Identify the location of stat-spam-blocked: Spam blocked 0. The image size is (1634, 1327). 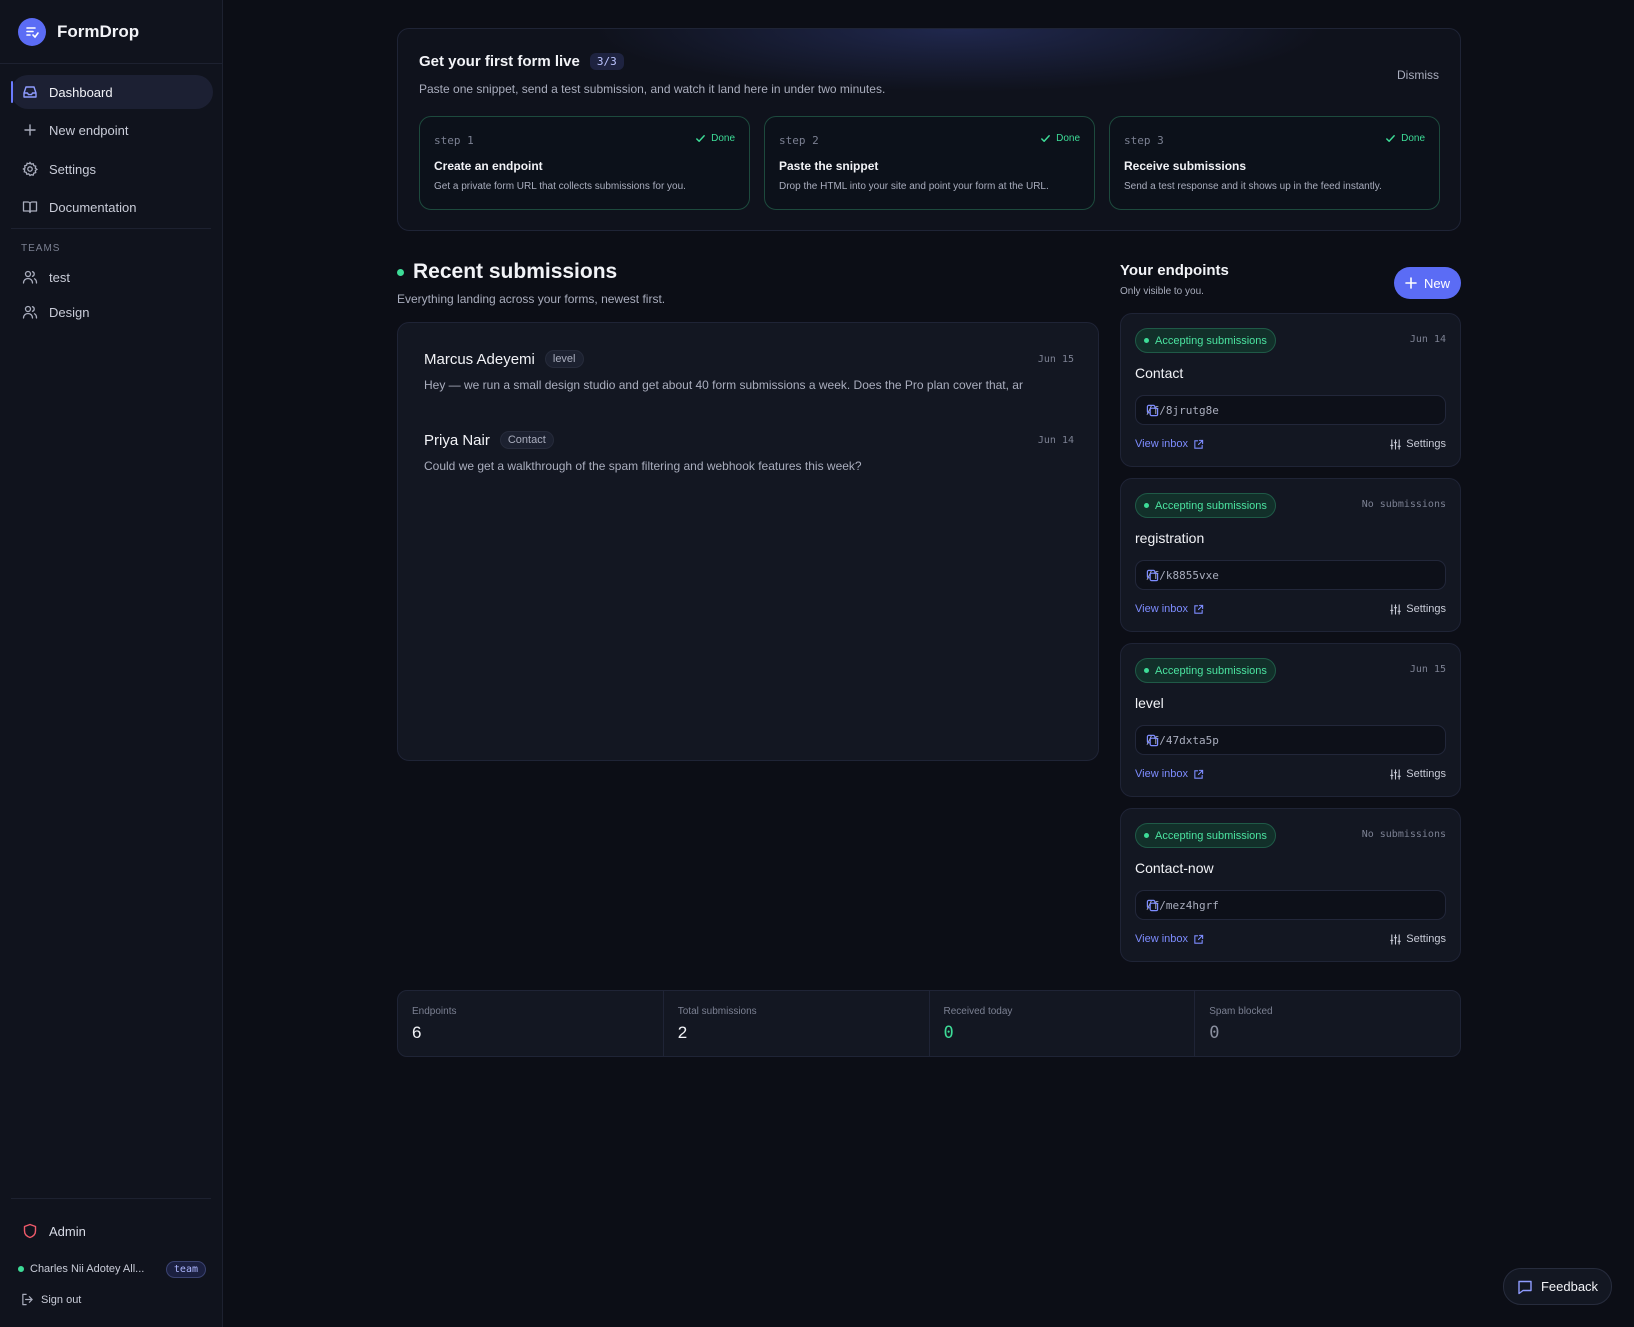
(1327, 1023).